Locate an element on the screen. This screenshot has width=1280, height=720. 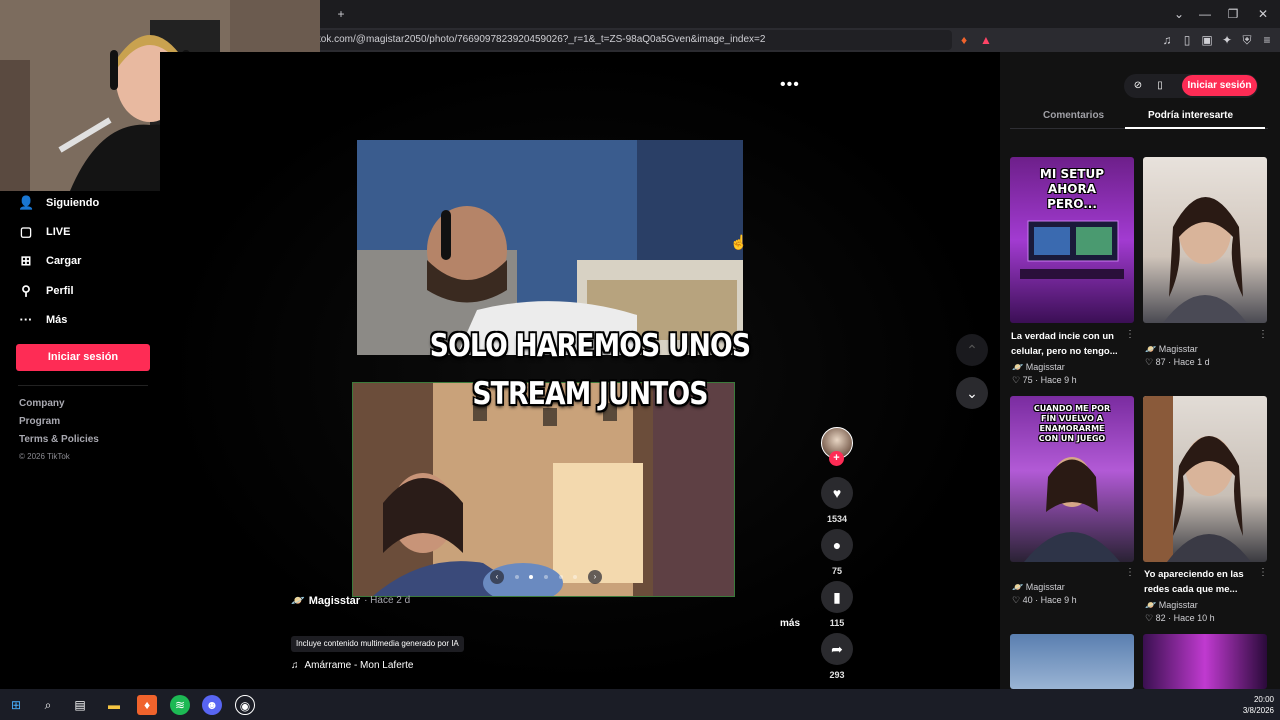
next-post-button: ⌄ is located at coordinates (972, 393).